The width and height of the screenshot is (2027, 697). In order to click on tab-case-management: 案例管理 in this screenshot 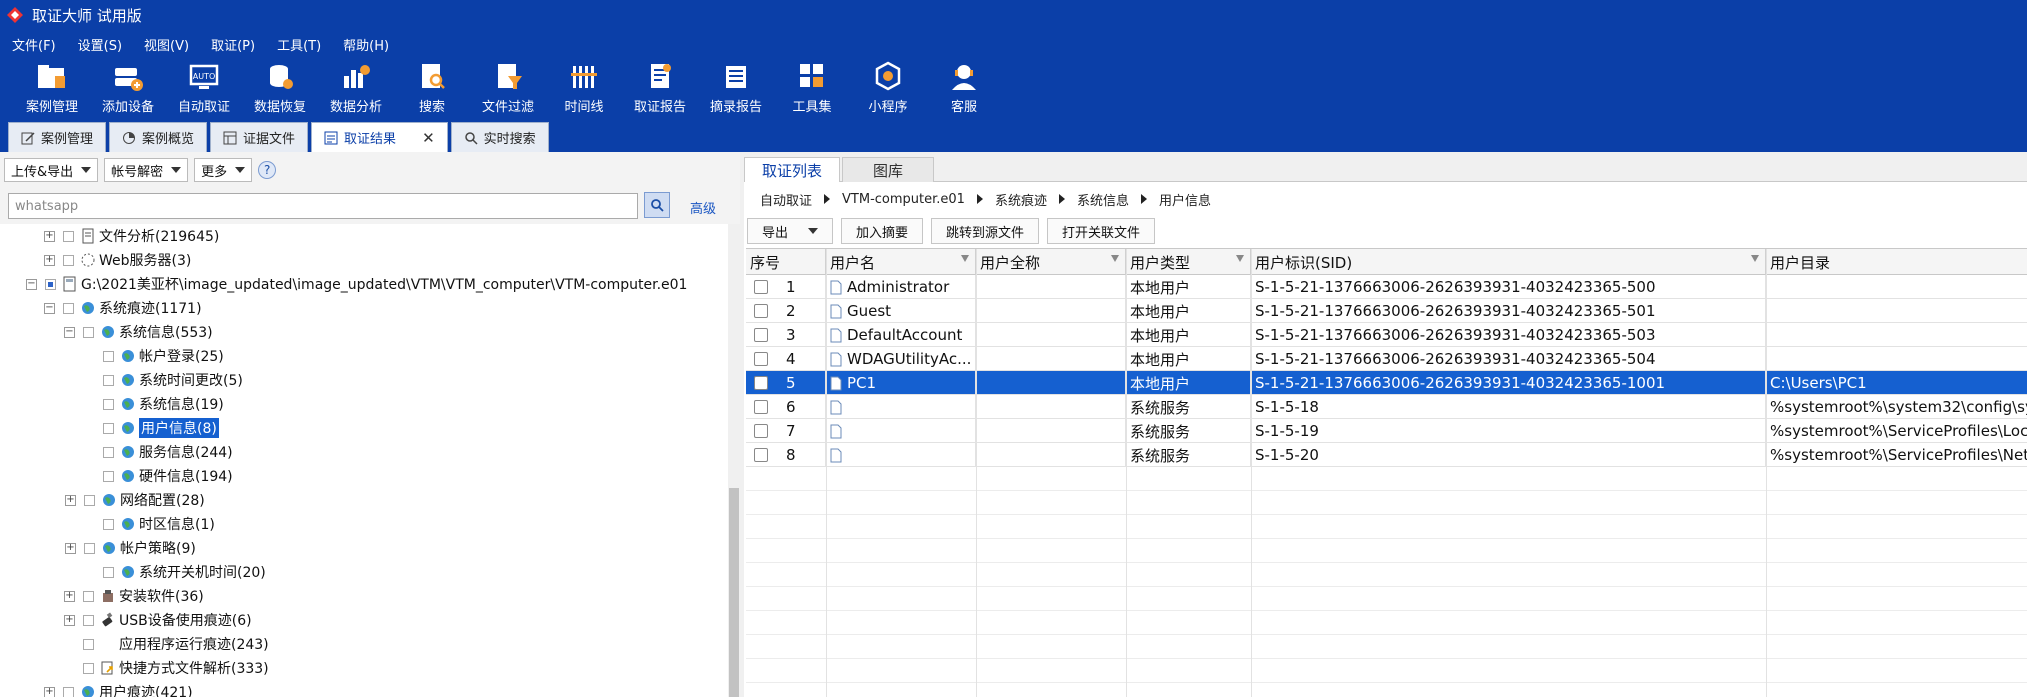, I will do `click(57, 137)`.